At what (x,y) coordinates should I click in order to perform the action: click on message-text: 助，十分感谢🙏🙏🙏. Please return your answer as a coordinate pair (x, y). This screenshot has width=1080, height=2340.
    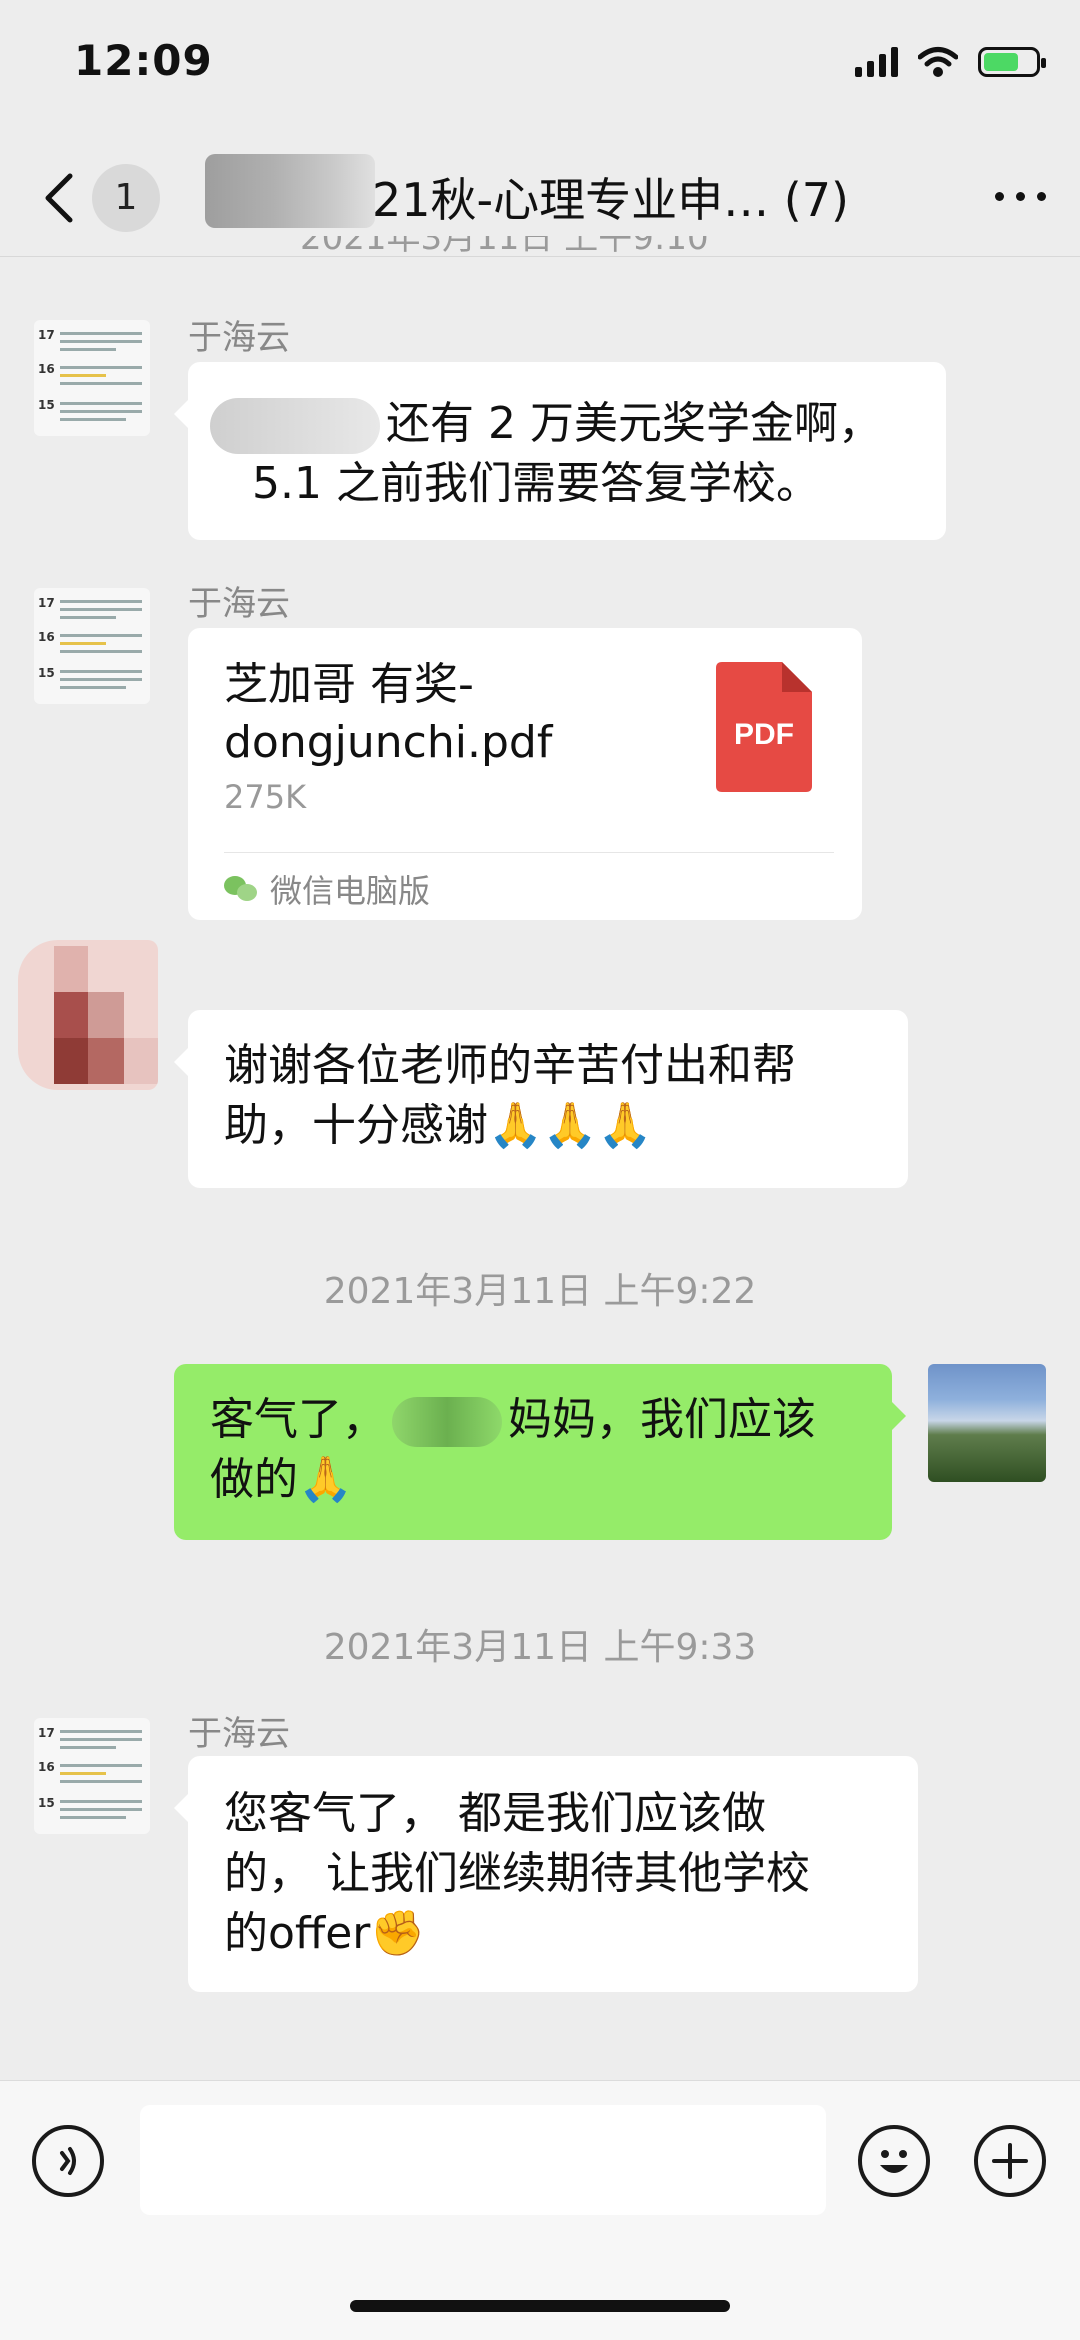
    Looking at the image, I should click on (438, 1125).